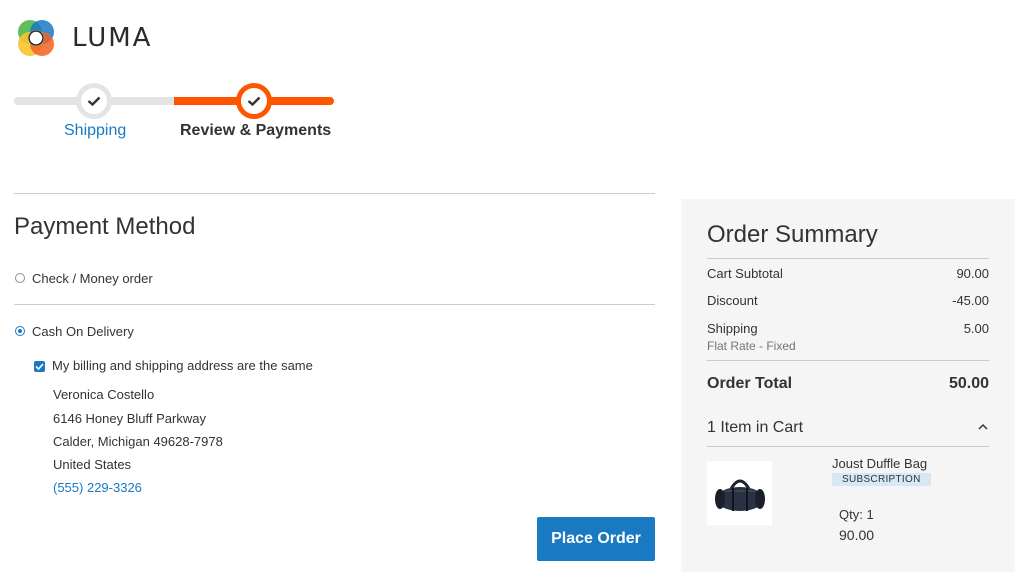 The height and width of the screenshot is (576, 1024). I want to click on step-review-marker, so click(254, 101).